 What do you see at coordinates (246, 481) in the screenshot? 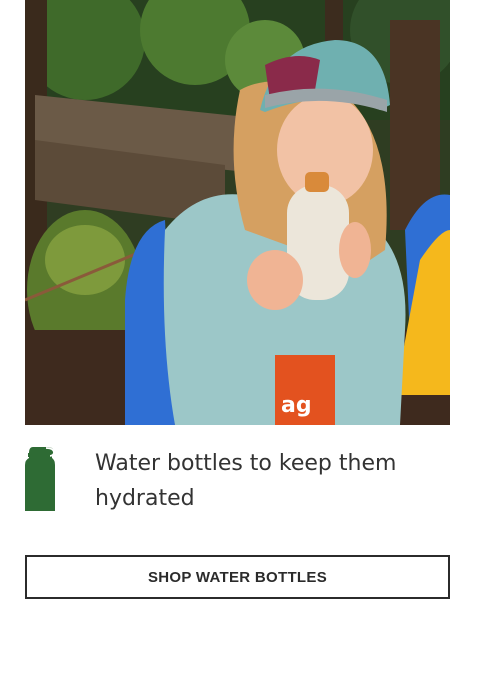
I see `feature-text: Water bottles to keep them hydrated` at bounding box center [246, 481].